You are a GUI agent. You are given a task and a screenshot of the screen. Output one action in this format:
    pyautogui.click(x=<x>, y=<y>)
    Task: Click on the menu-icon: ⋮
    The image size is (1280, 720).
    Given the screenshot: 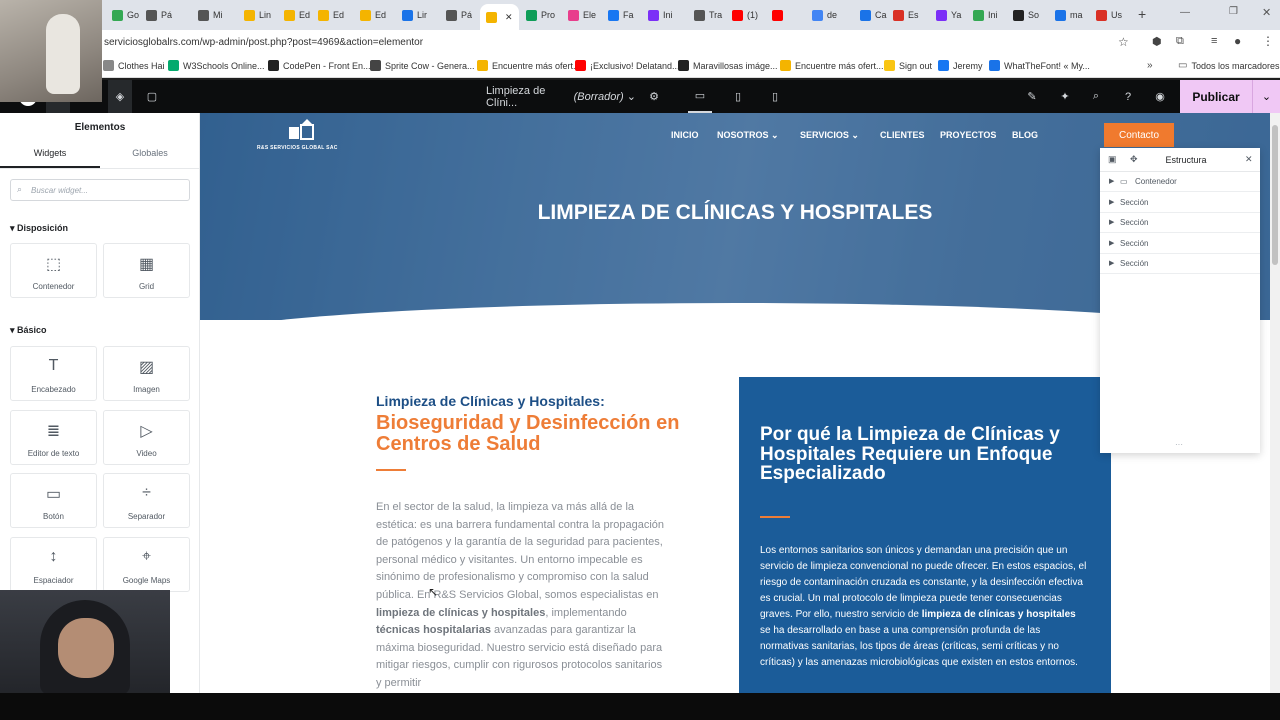 What is the action you would take?
    pyautogui.click(x=1268, y=41)
    